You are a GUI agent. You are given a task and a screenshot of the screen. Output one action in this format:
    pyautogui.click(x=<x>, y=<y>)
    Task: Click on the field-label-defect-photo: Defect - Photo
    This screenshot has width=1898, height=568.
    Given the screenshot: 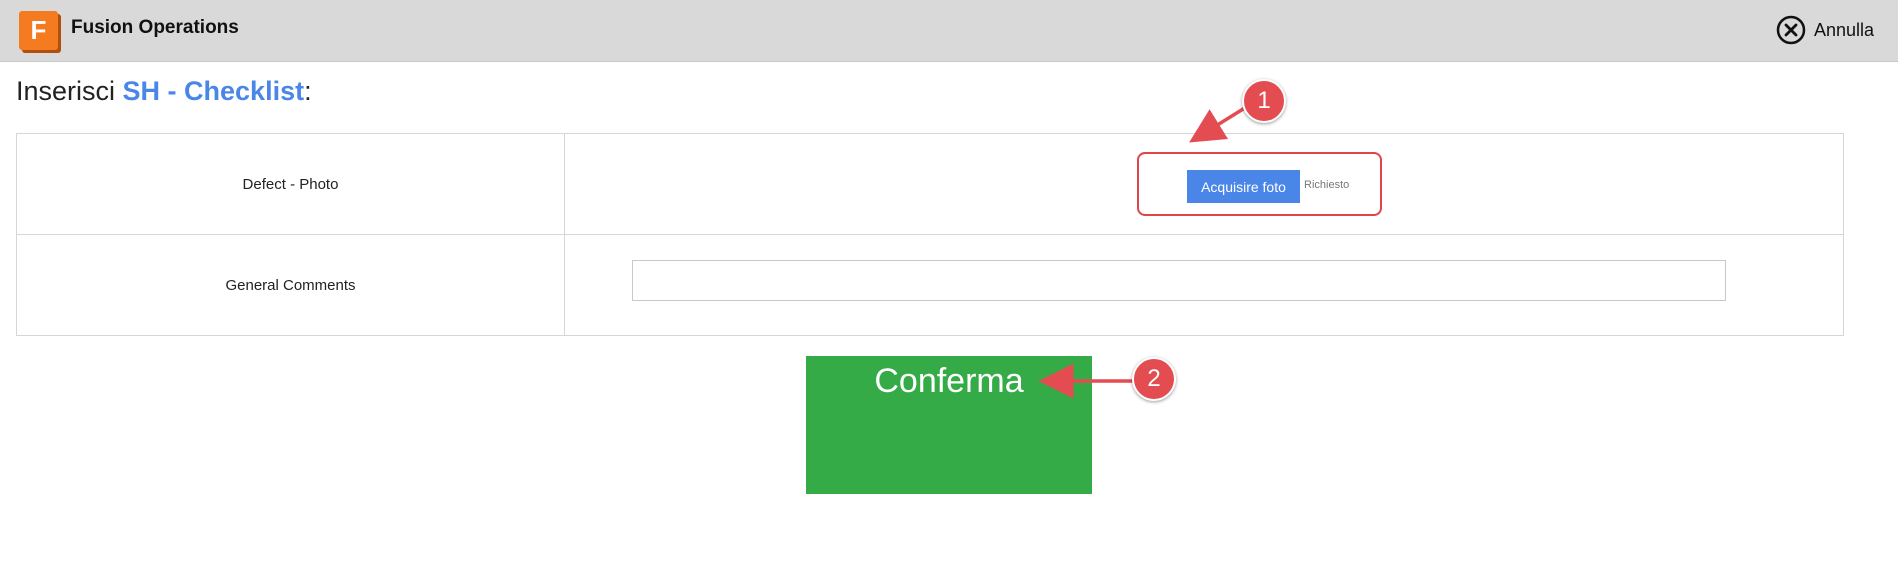 What is the action you would take?
    pyautogui.click(x=290, y=184)
    